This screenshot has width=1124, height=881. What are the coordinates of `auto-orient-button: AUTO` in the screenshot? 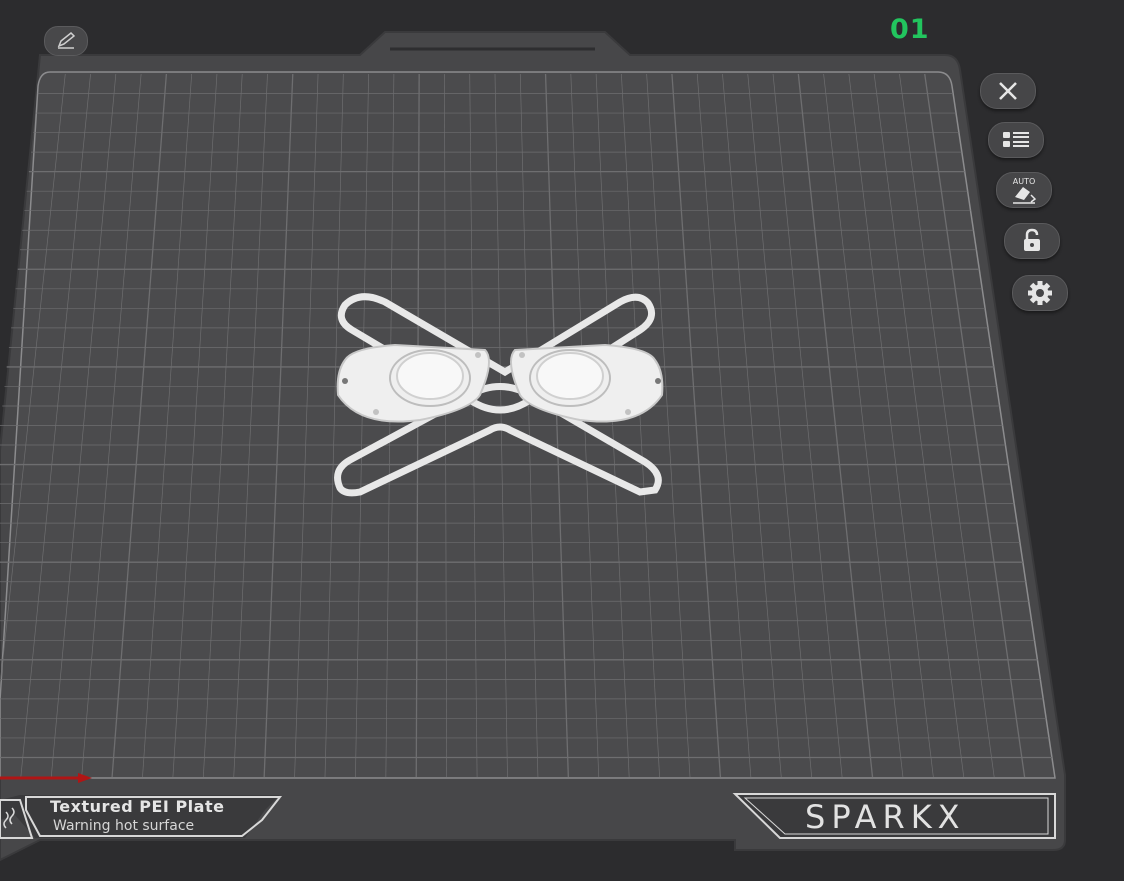 It's located at (1024, 190).